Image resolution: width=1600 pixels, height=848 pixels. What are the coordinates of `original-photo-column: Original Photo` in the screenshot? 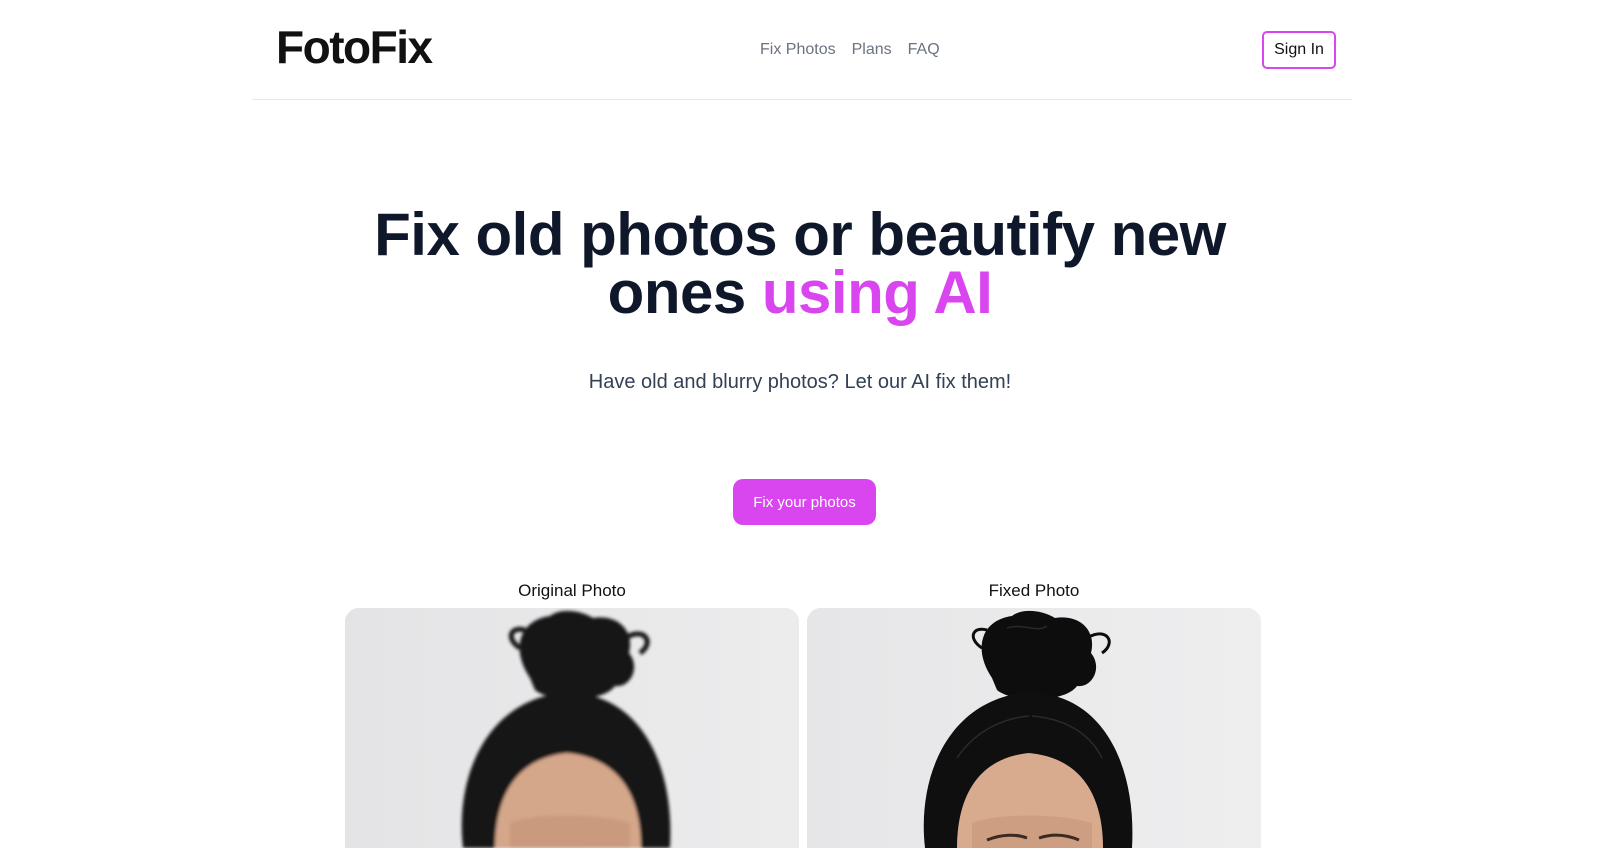 It's located at (572, 714).